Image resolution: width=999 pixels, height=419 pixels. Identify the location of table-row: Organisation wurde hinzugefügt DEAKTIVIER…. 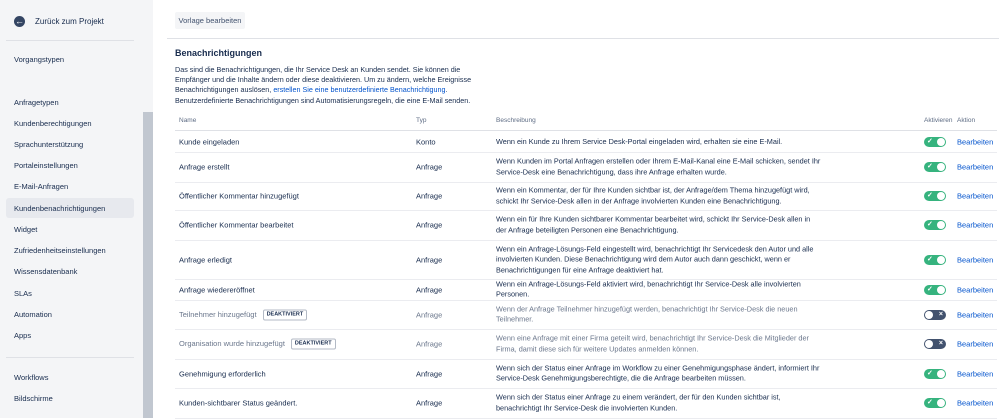
(586, 344).